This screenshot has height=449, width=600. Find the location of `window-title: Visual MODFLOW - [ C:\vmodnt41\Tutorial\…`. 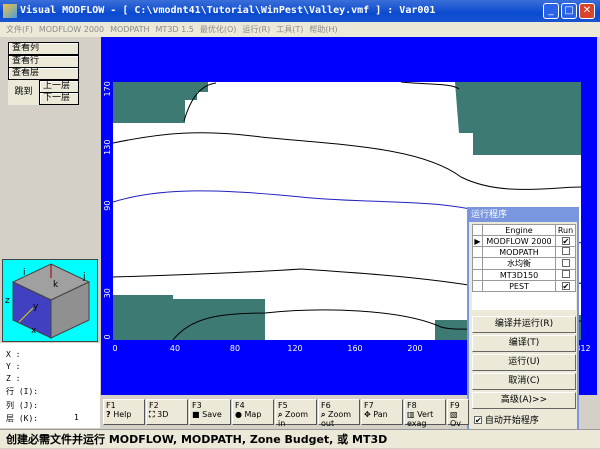

window-title: Visual MODFLOW - [ C:\vmodnt41\Tutorial\… is located at coordinates (228, 10).